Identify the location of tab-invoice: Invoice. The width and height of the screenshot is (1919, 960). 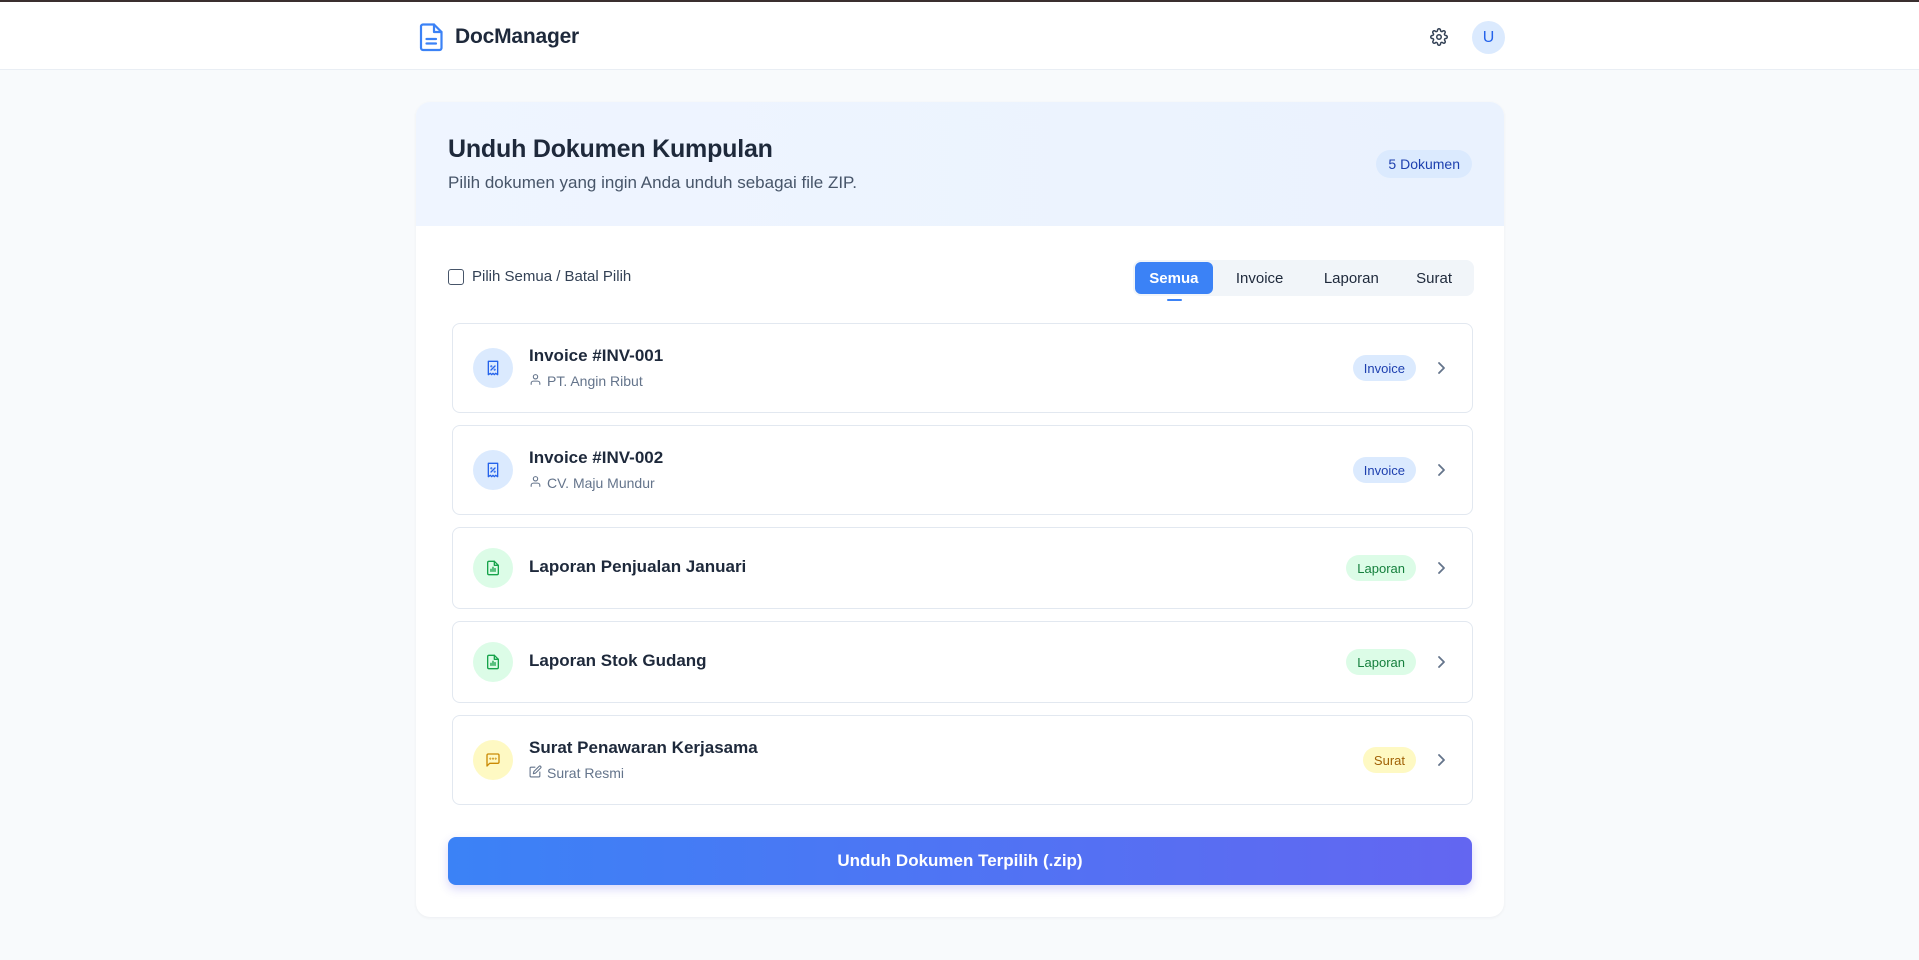
(1260, 278).